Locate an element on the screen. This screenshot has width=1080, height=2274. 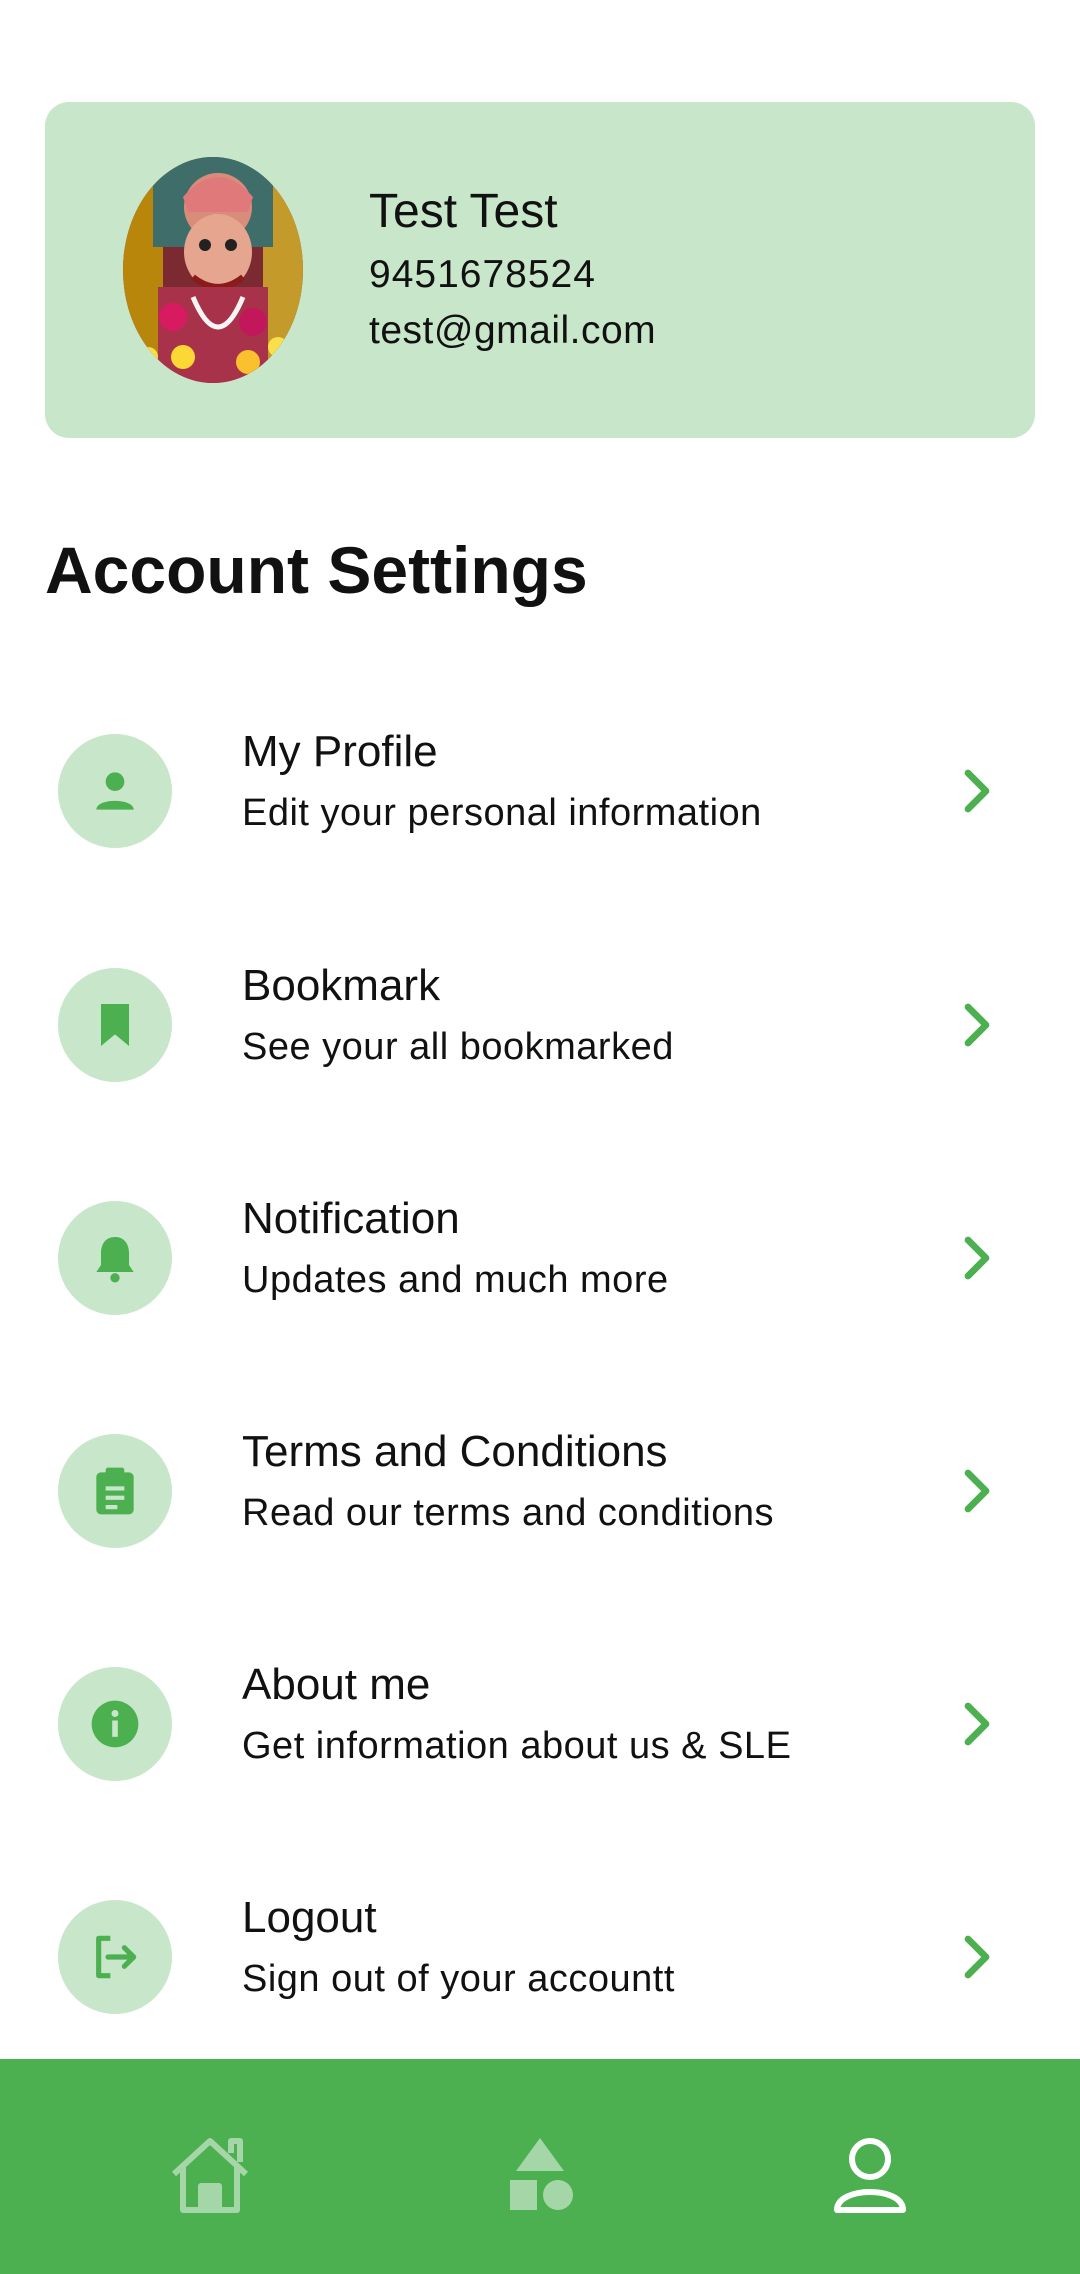
item-title: Bookmark is located at coordinates (341, 986).